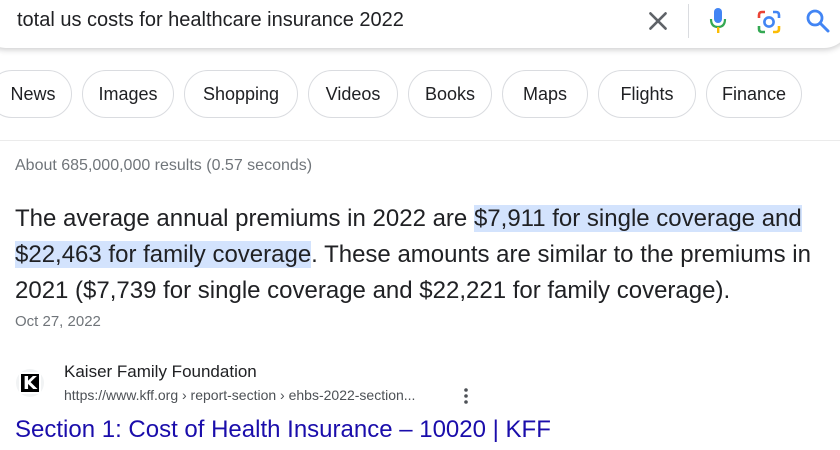 The height and width of the screenshot is (450, 840). I want to click on search-icon, so click(818, 21).